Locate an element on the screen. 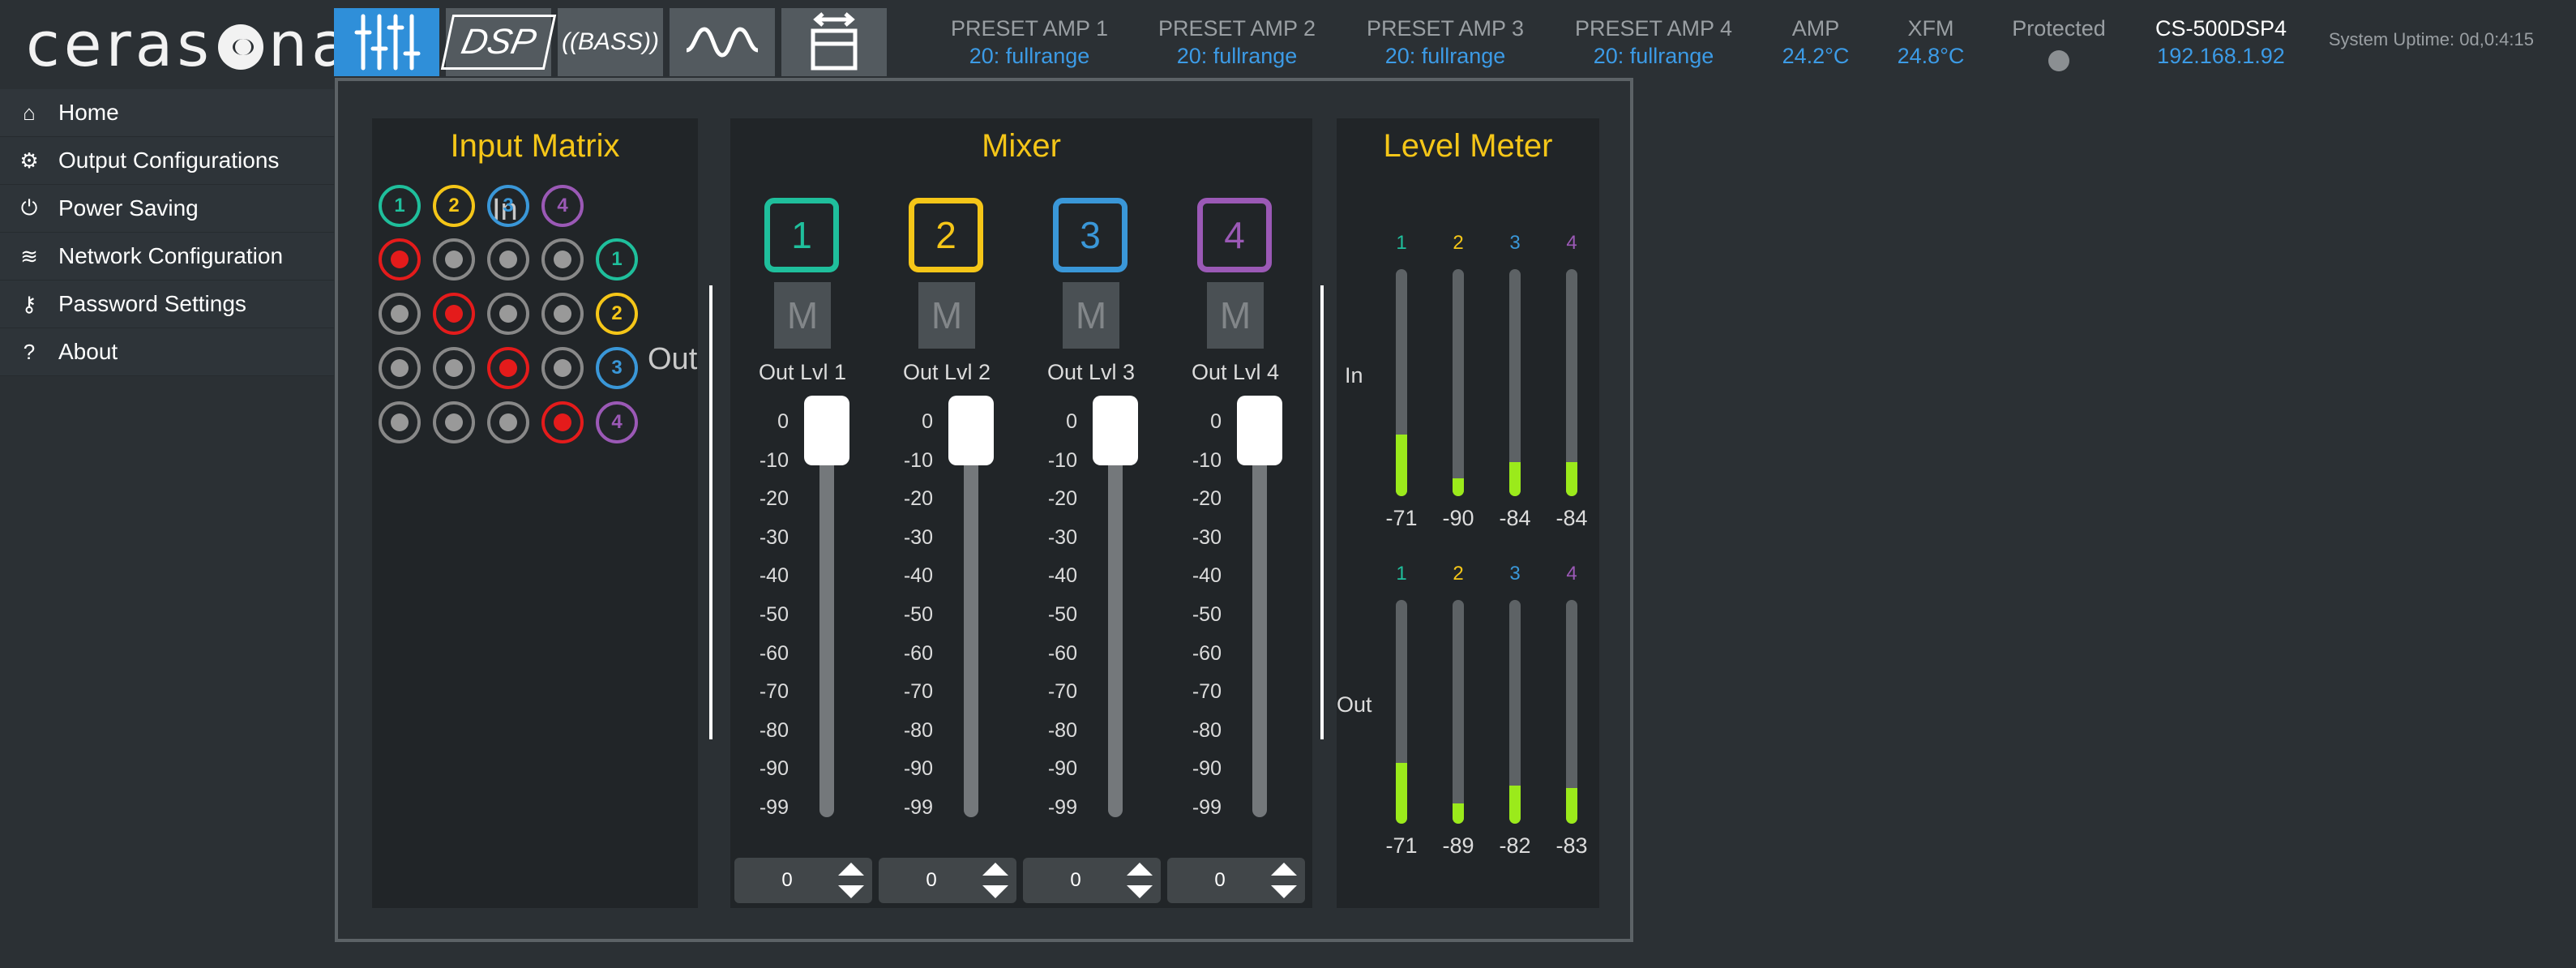  fader-track-ch4 is located at coordinates (1259, 613).